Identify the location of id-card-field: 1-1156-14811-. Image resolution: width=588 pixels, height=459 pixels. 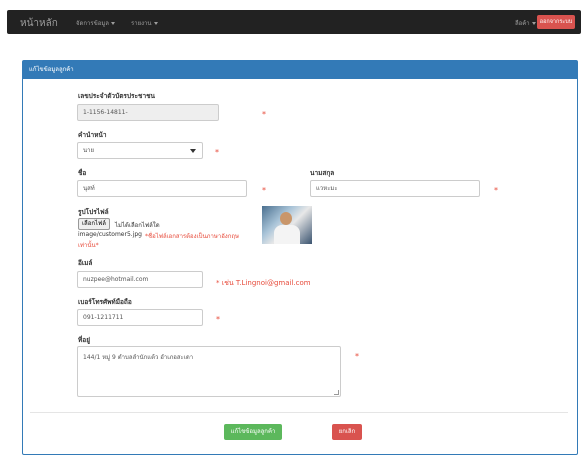
(148, 112).